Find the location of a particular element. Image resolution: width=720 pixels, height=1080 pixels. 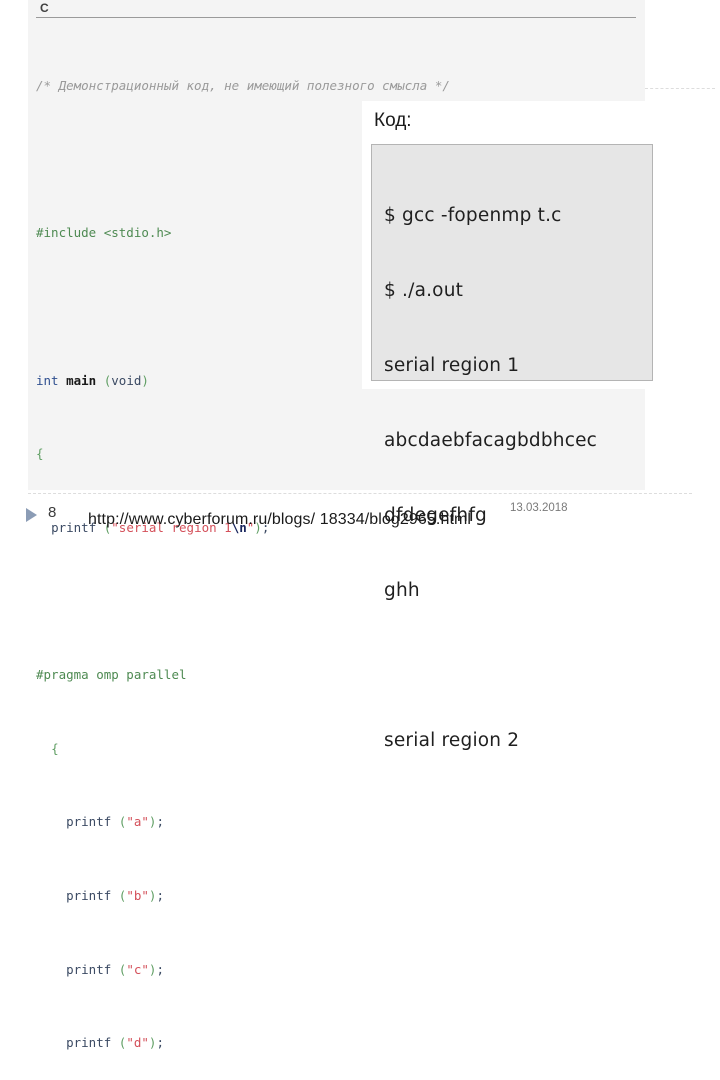

token-string: "d" is located at coordinates (137, 1043).